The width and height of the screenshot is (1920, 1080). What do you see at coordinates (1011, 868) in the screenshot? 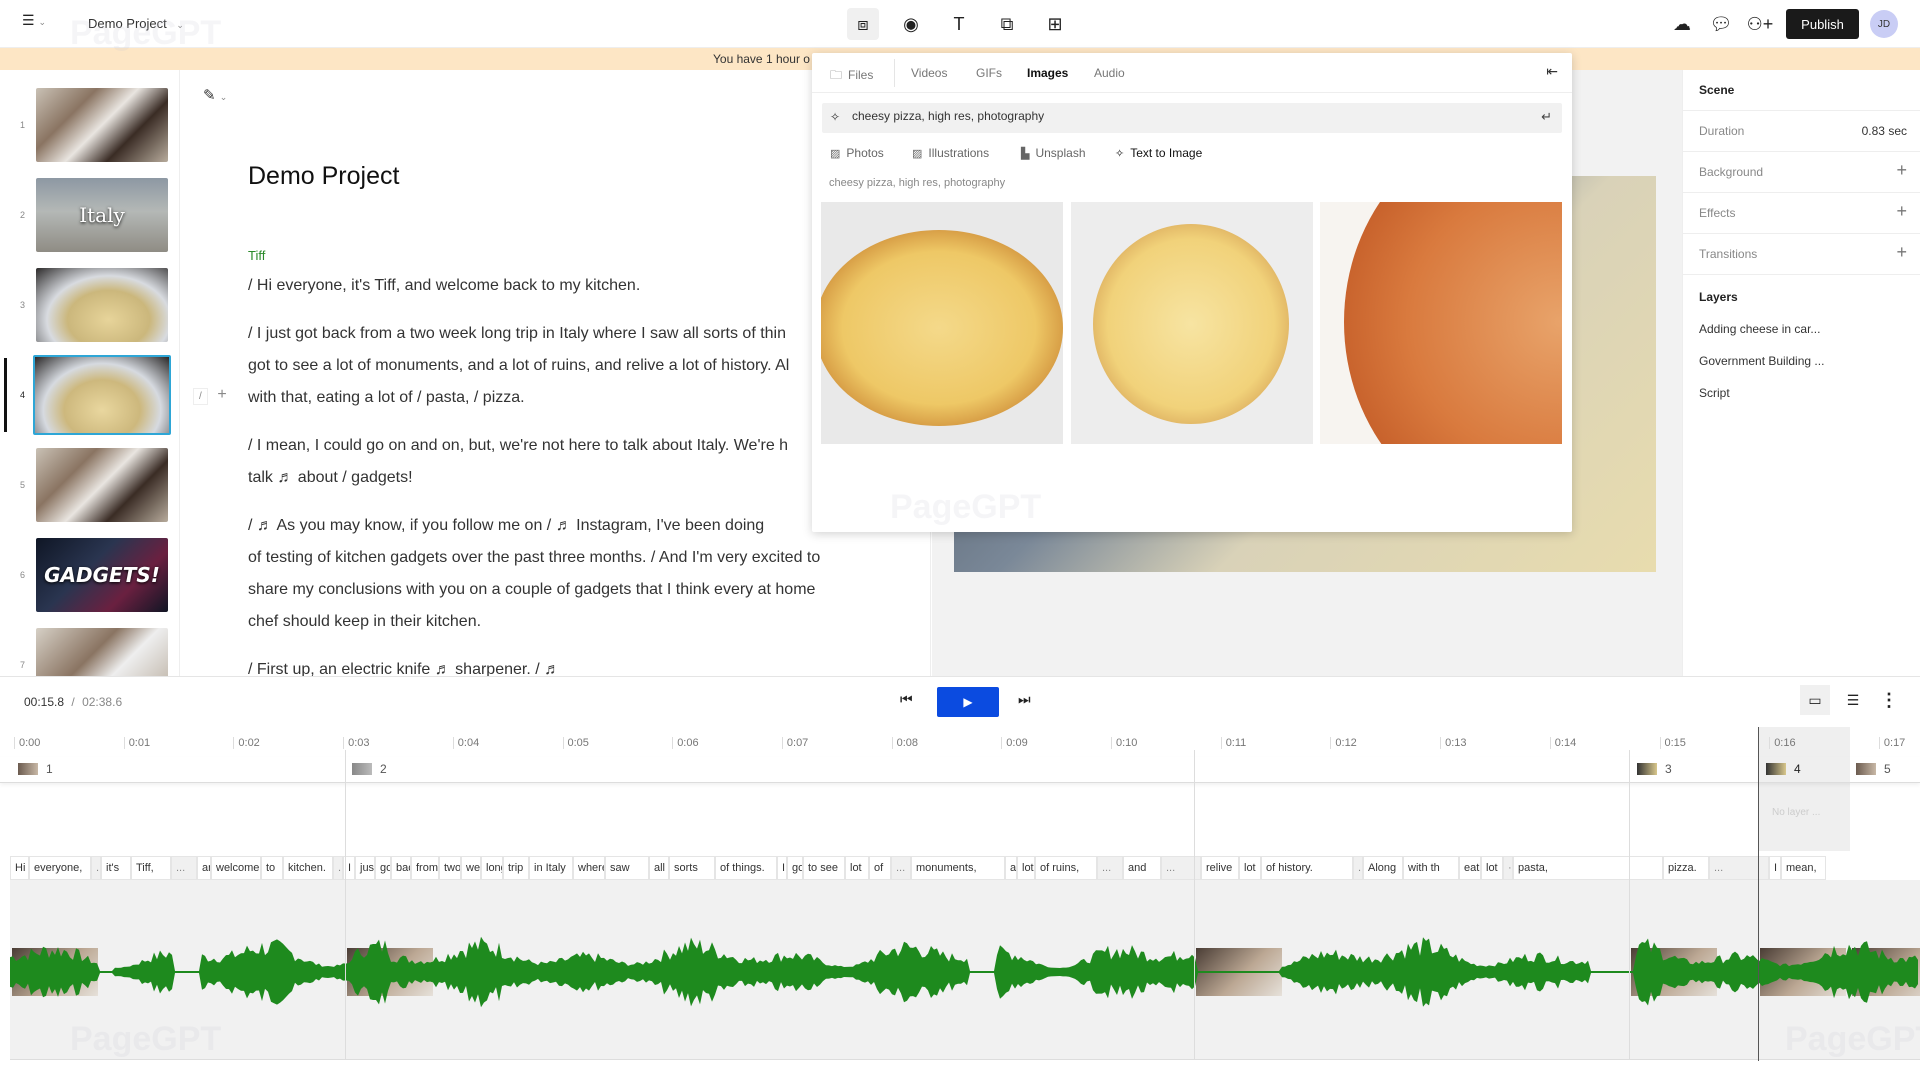
I see `word-chip: ar` at bounding box center [1011, 868].